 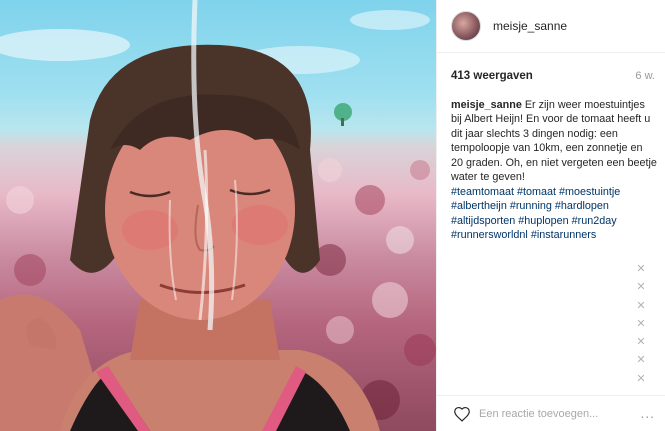 I want to click on post-header: meisje_sanne, so click(x=551, y=26).